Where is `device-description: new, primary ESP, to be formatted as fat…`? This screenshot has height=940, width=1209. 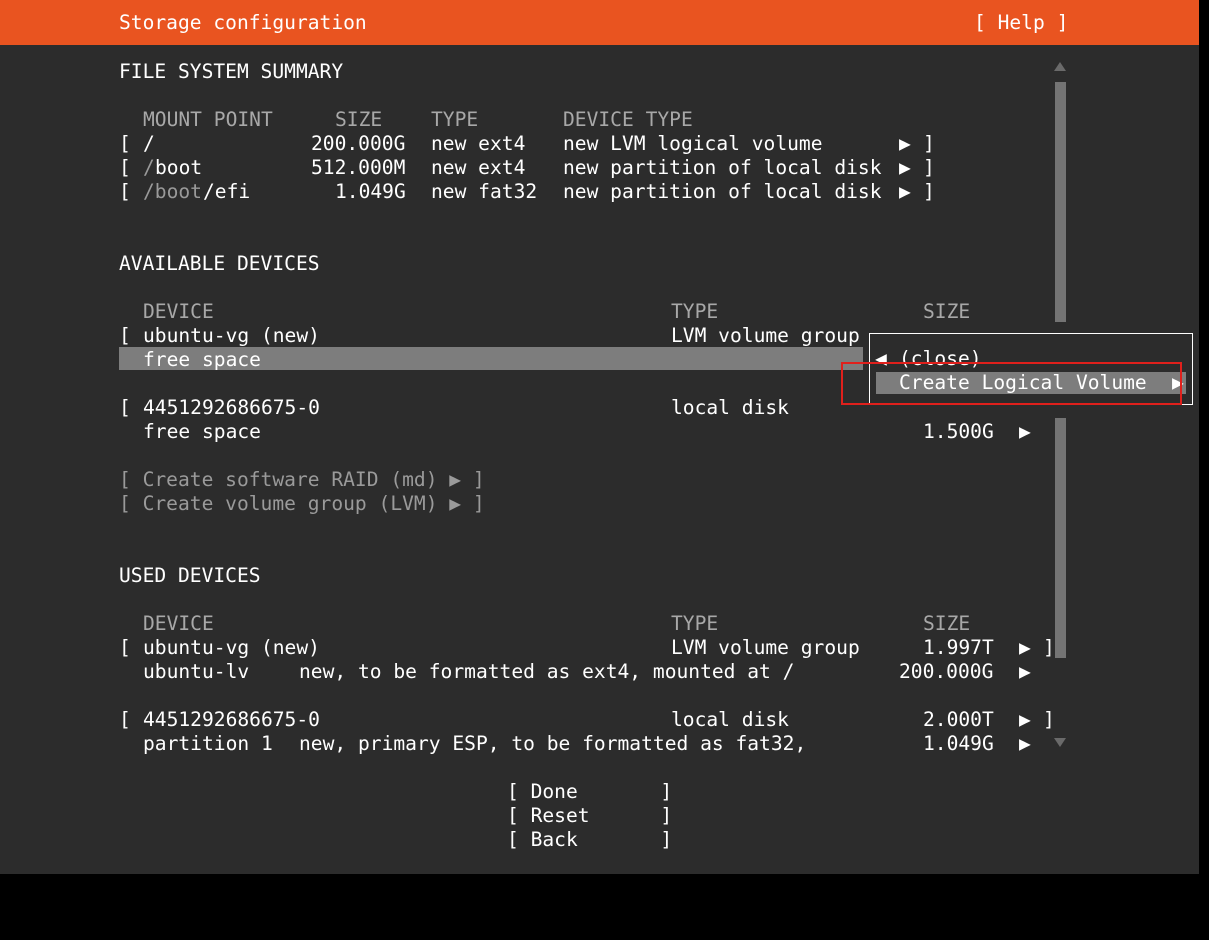
device-description: new, primary ESP, to be formatted as fat… is located at coordinates (553, 743).